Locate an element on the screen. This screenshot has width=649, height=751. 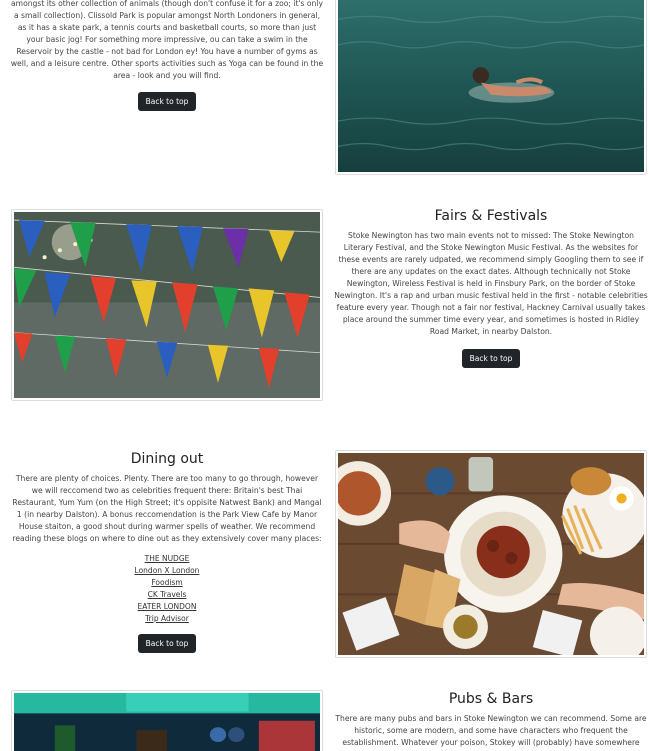
food-table-image is located at coordinates (491, 554).